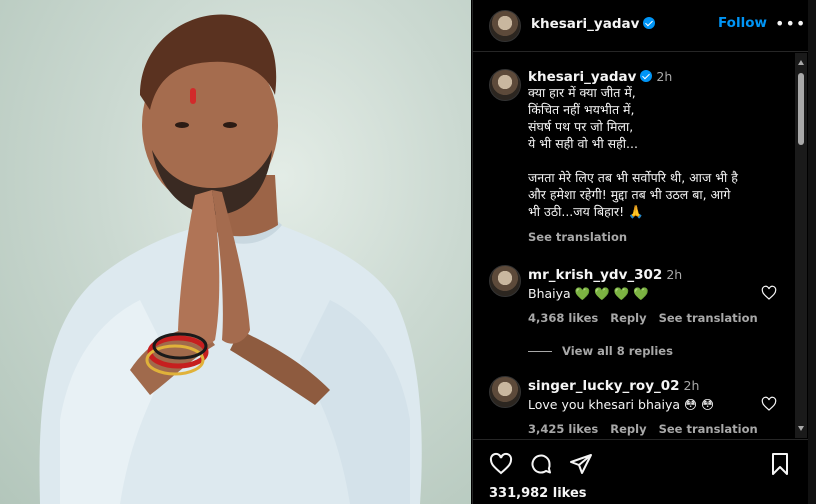  What do you see at coordinates (649, 429) in the screenshot?
I see `comment-meta: 3,425 likes Reply See translation` at bounding box center [649, 429].